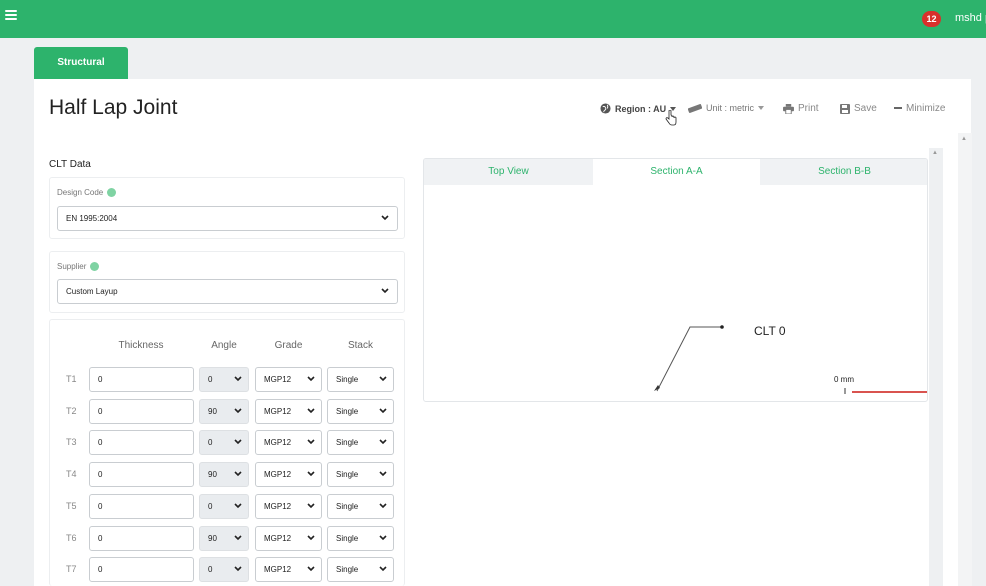 The width and height of the screenshot is (986, 586). Describe the element at coordinates (11, 17) in the screenshot. I see `hamburger-menu-icon` at that location.